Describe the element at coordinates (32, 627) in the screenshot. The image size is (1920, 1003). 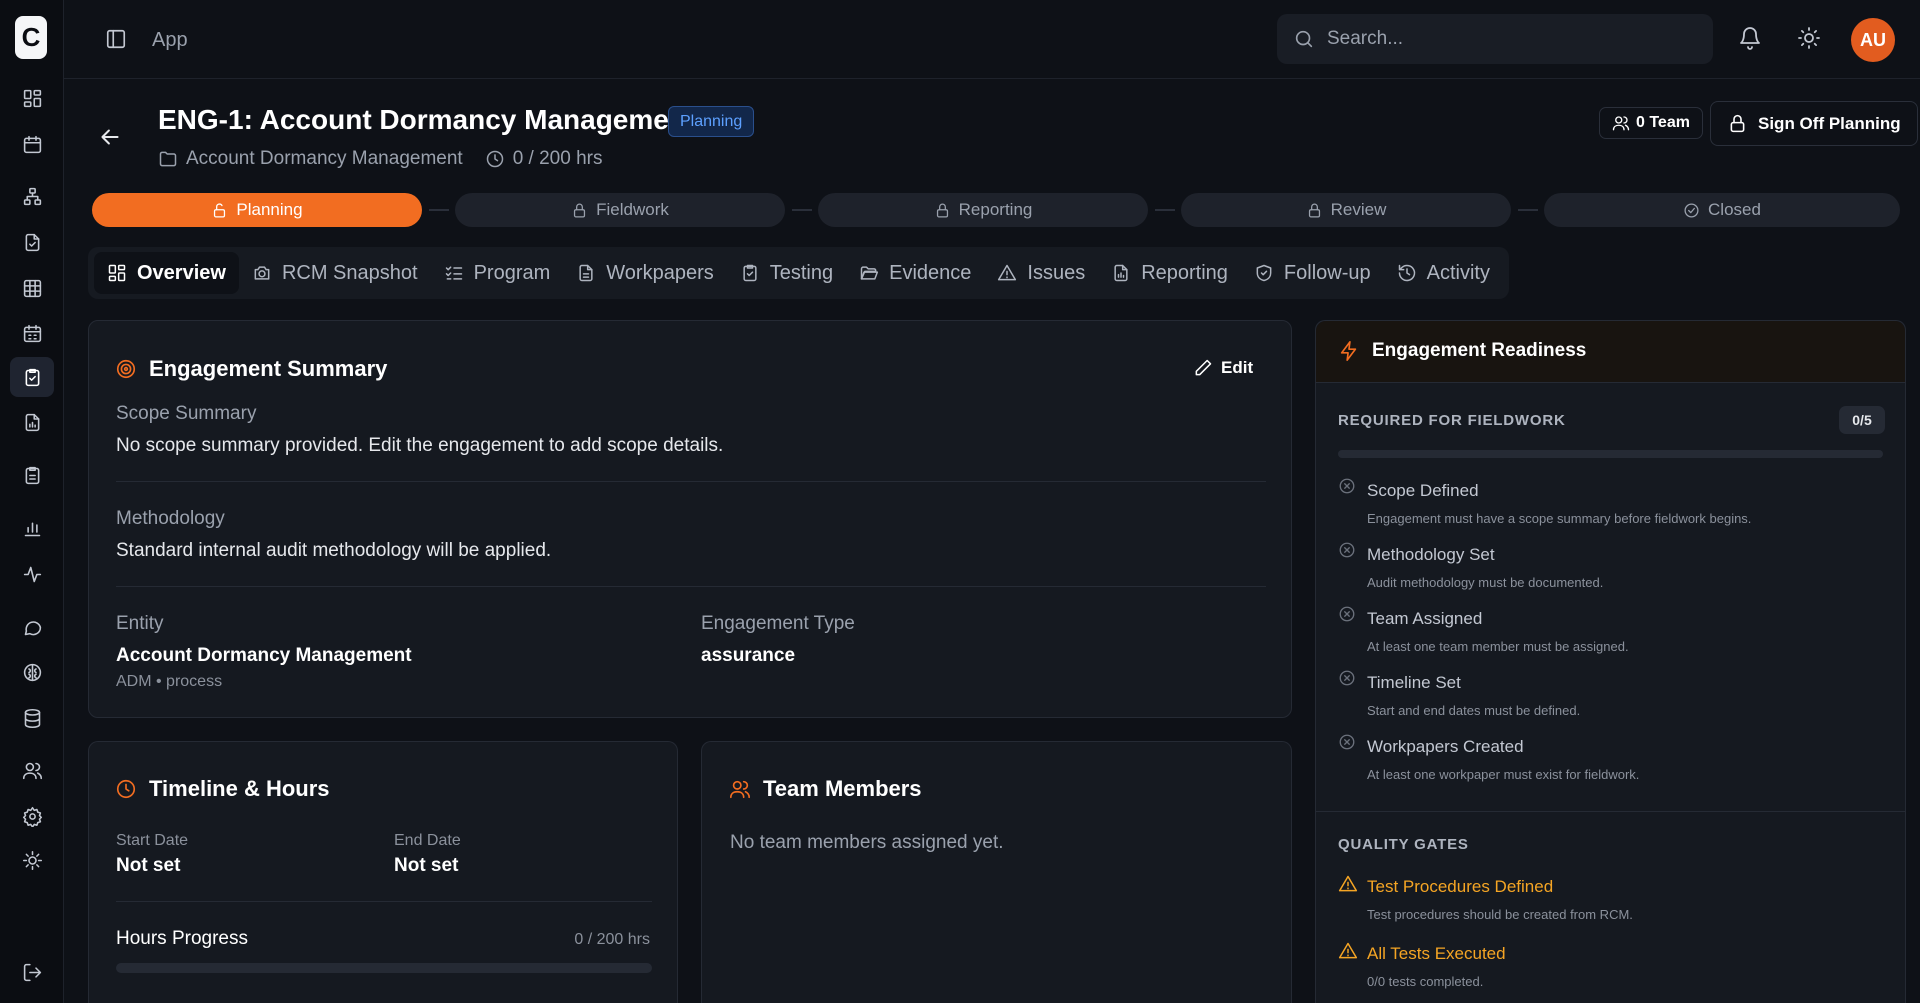
I see `chat-icon` at that location.